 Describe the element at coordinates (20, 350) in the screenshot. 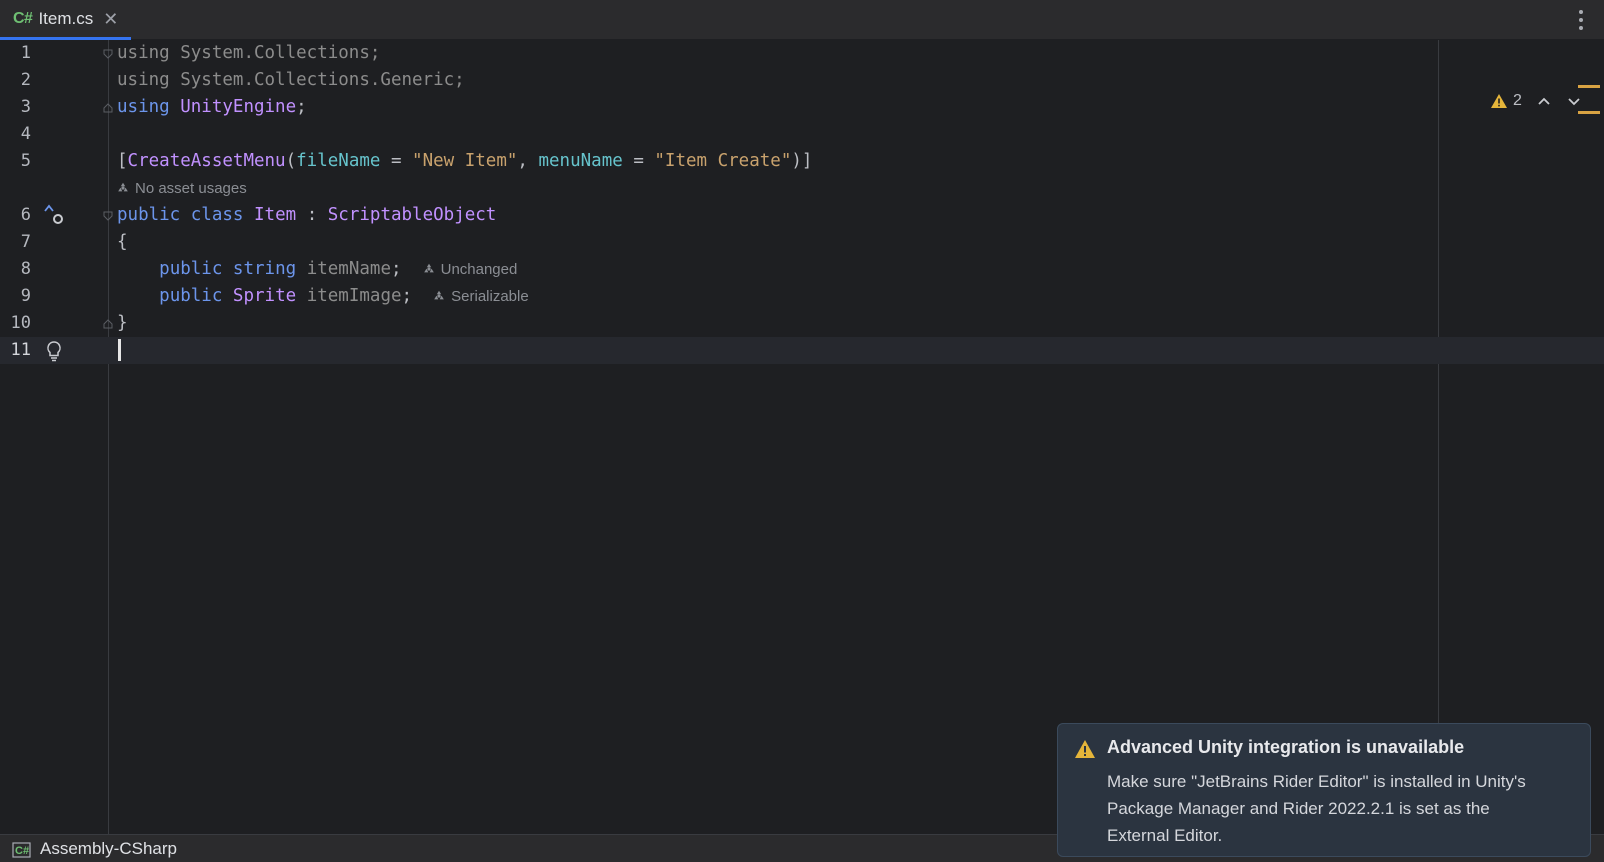

I see `line-number: 11` at that location.